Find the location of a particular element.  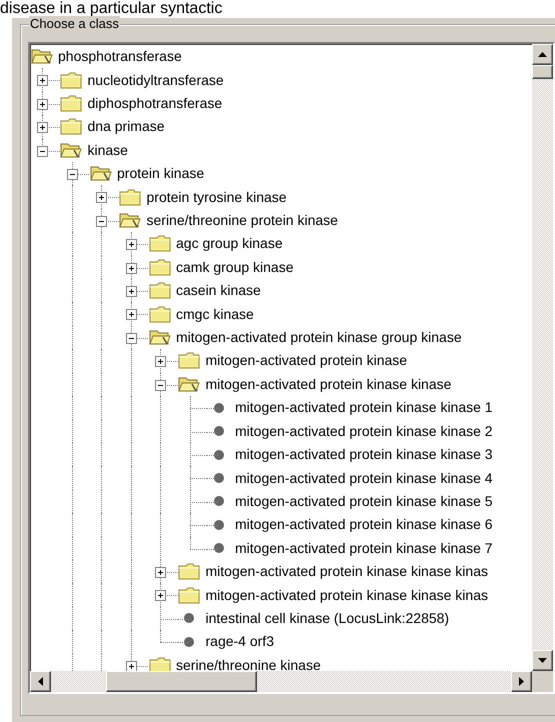

scroll-left-button is located at coordinates (40, 681).